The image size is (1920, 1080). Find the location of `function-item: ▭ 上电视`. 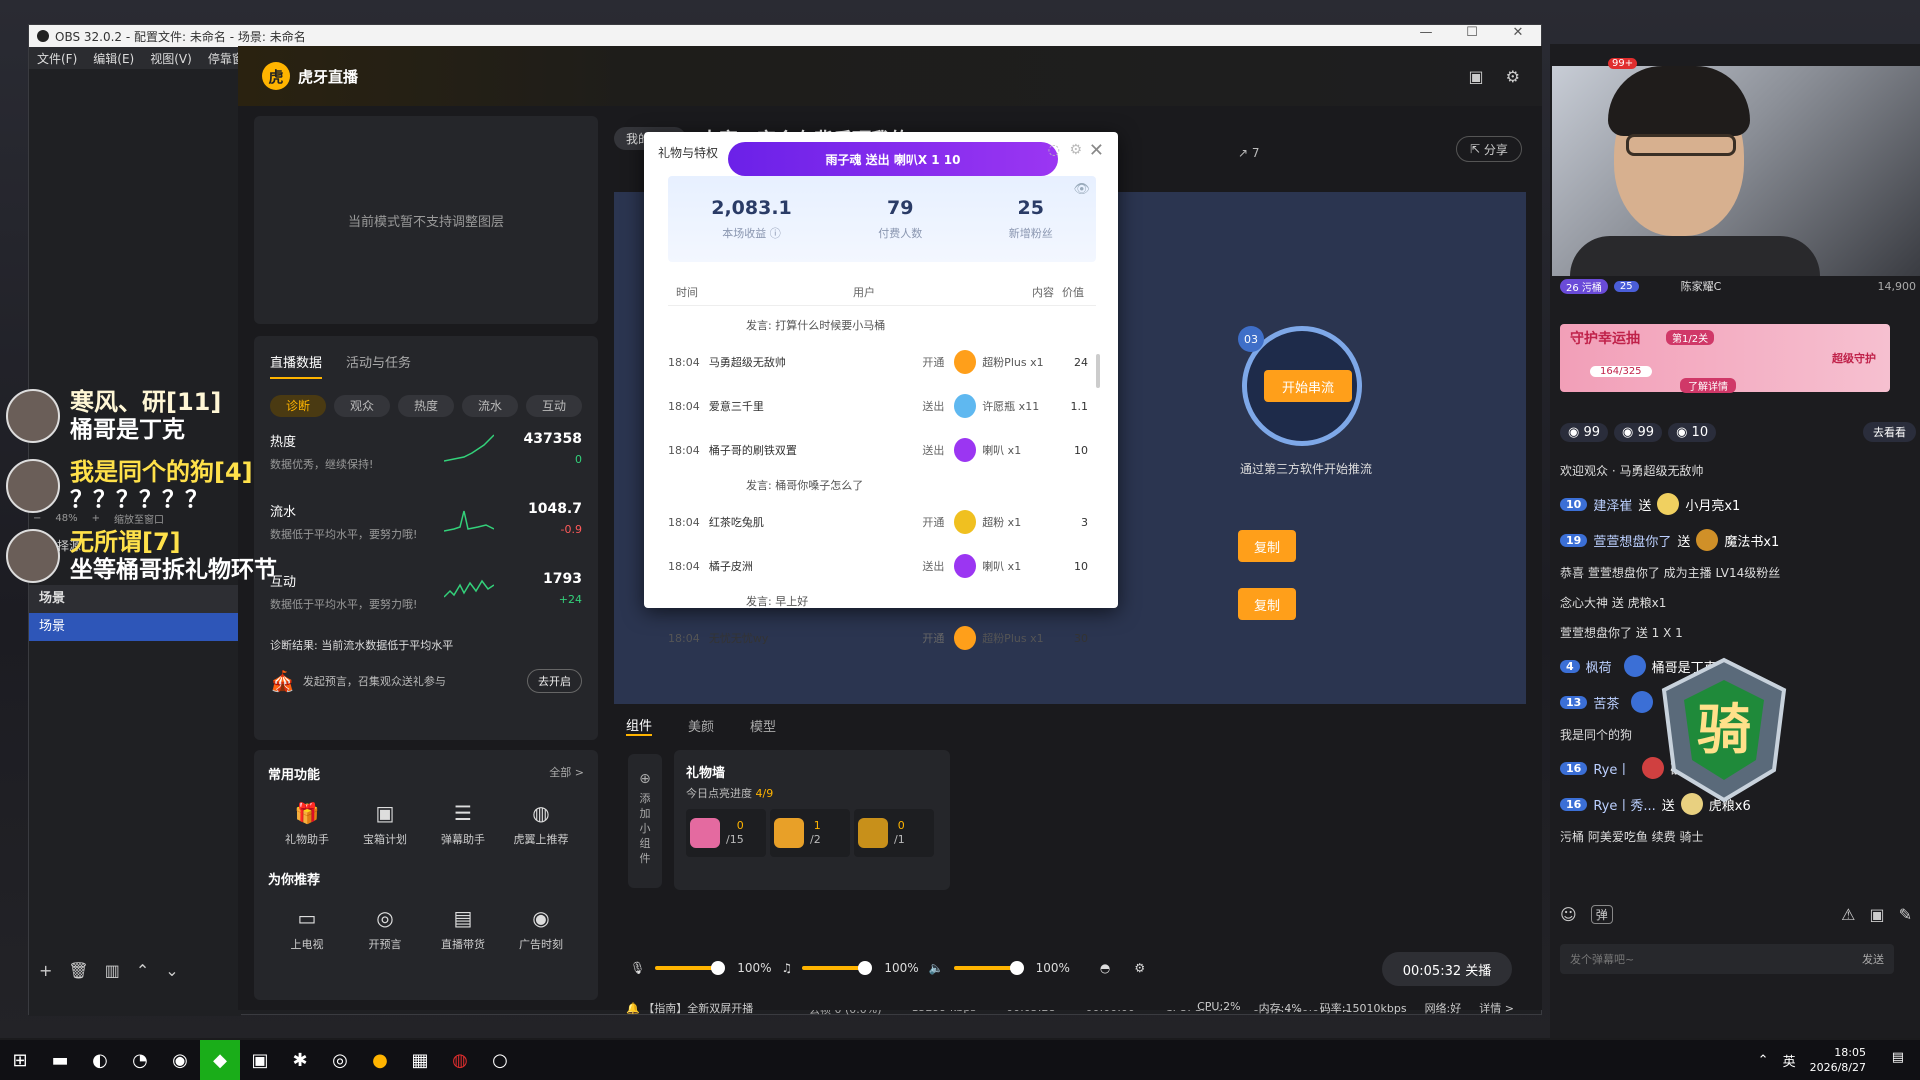

function-item: ▭ 上电视 is located at coordinates (307, 929).